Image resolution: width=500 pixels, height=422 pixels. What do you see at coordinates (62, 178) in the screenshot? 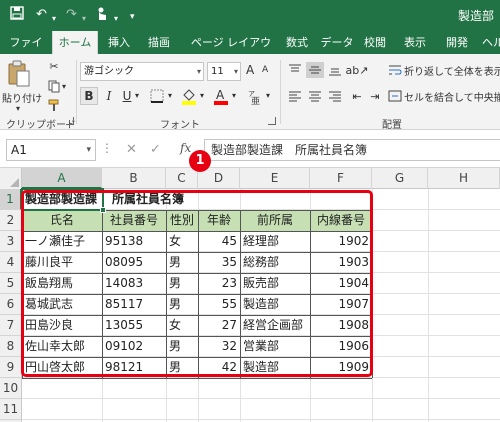
I see `column-header-a: A` at bounding box center [62, 178].